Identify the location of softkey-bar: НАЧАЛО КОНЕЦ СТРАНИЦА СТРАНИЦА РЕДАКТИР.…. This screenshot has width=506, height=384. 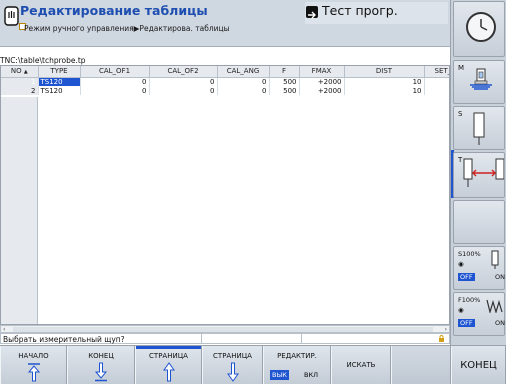
(253, 364).